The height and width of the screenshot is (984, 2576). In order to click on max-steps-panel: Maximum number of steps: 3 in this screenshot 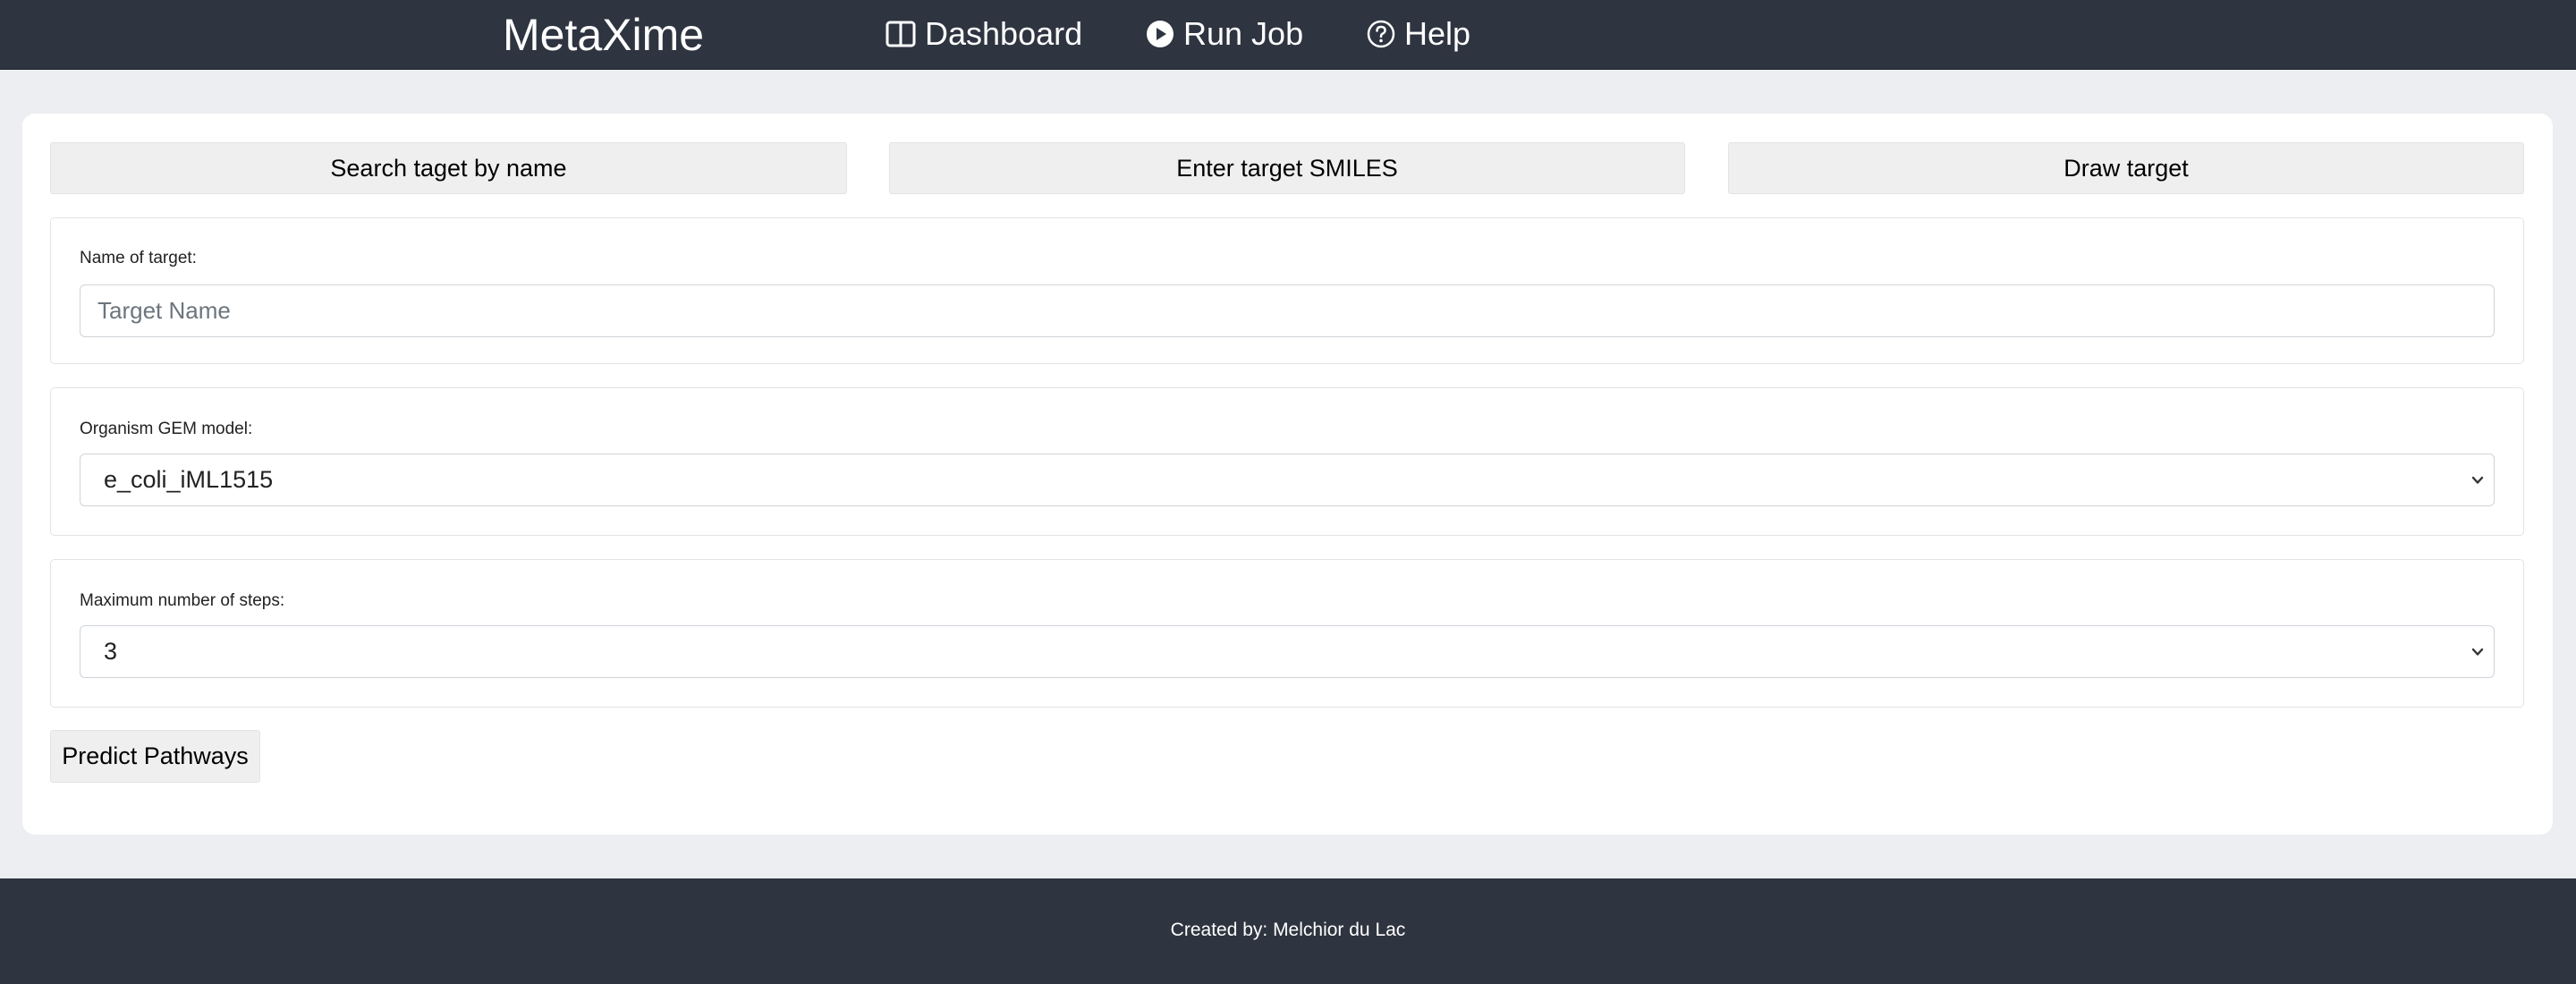, I will do `click(1287, 633)`.